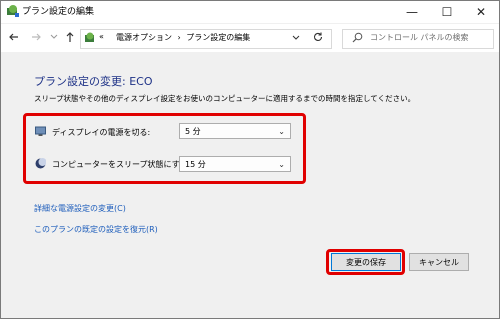 Image resolution: width=500 pixels, height=319 pixels. I want to click on back-arrow-icon, so click(13, 37).